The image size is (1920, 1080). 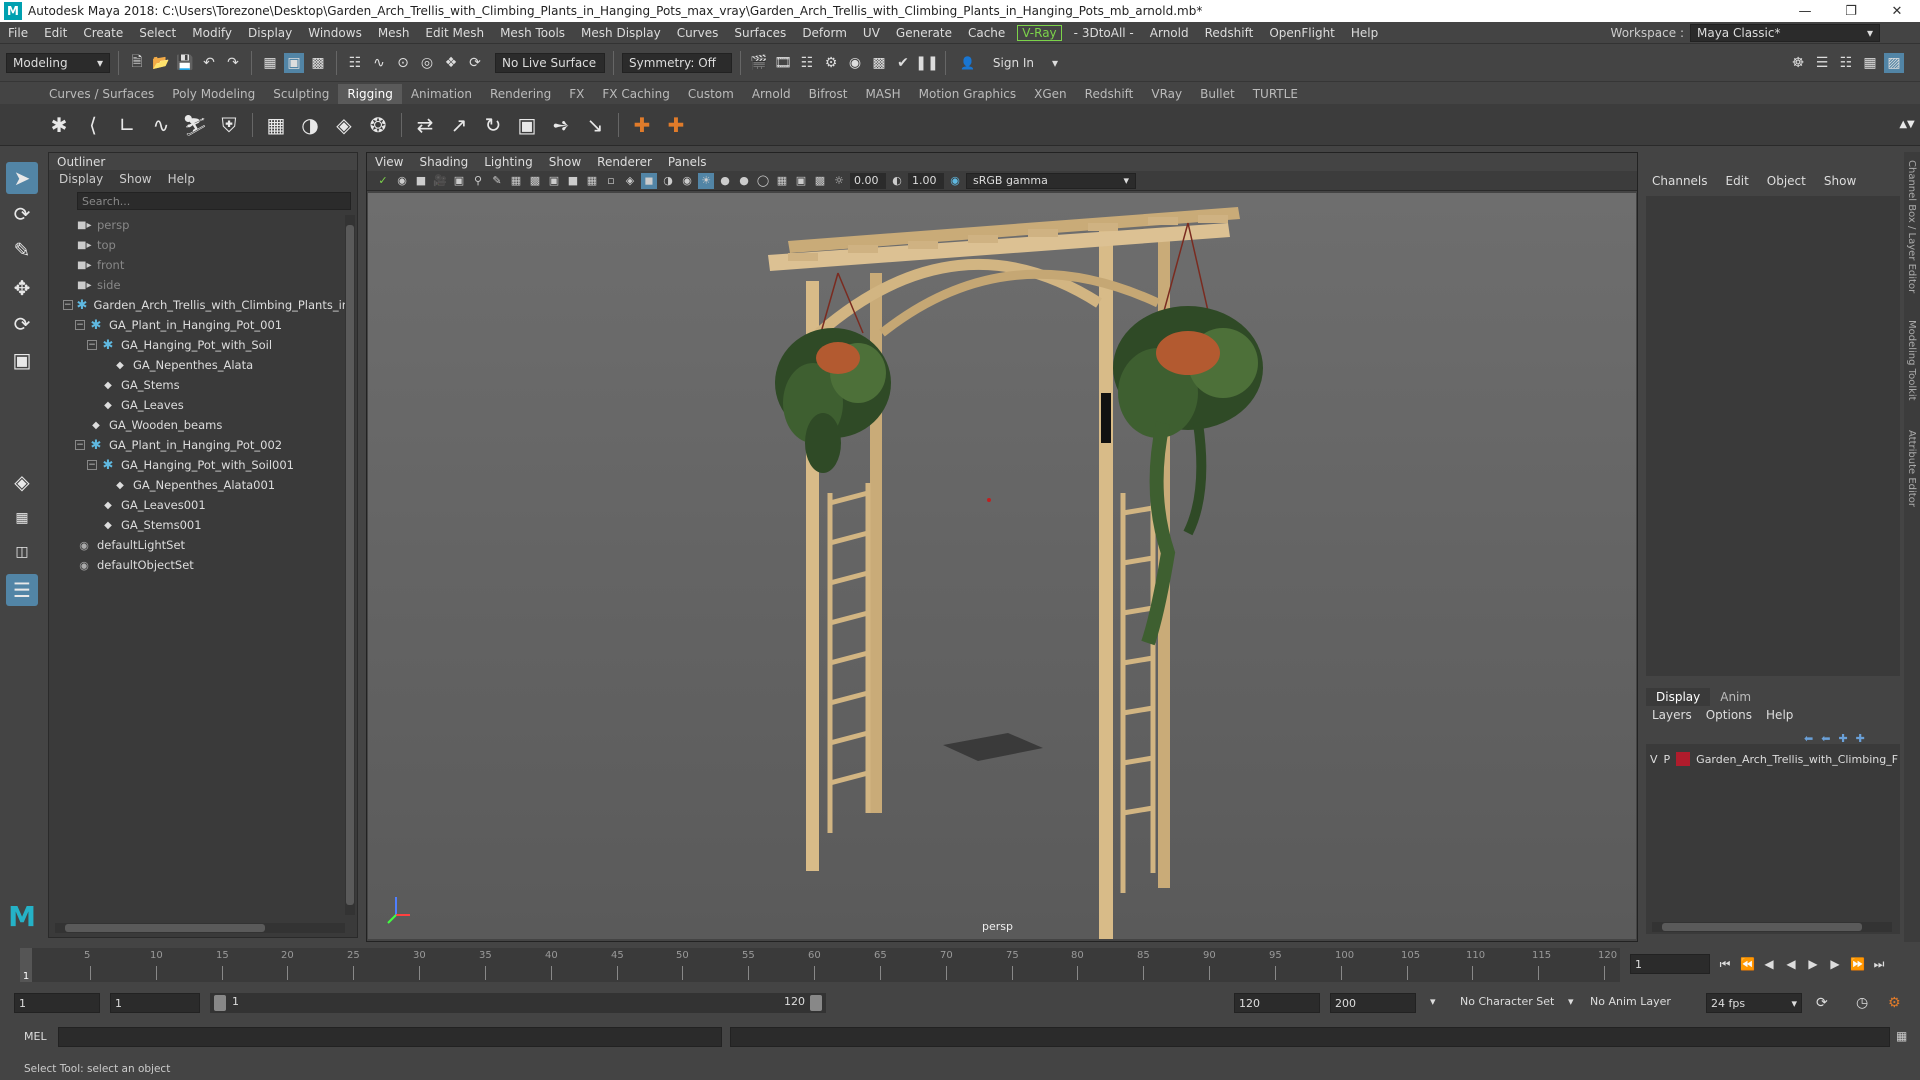 I want to click on scale-tool-icon: ▣, so click(x=22, y=360).